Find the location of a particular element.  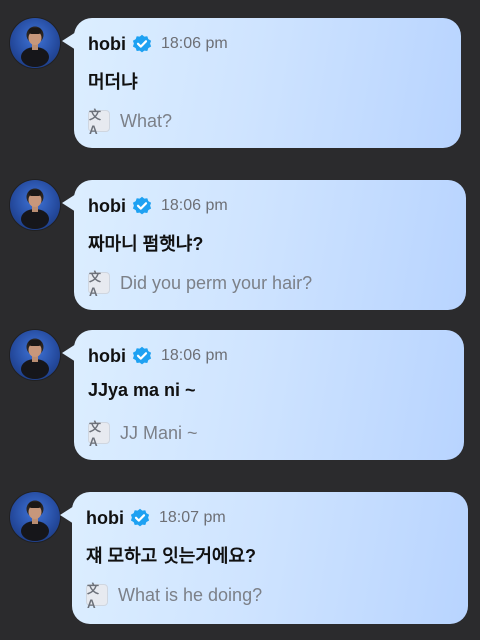

message-text: 머더냐 is located at coordinates (113, 82).